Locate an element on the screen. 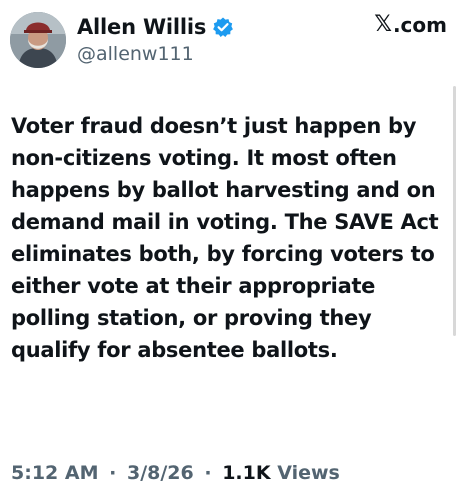 This screenshot has height=500, width=459. verified-badge-icon is located at coordinates (223, 27).